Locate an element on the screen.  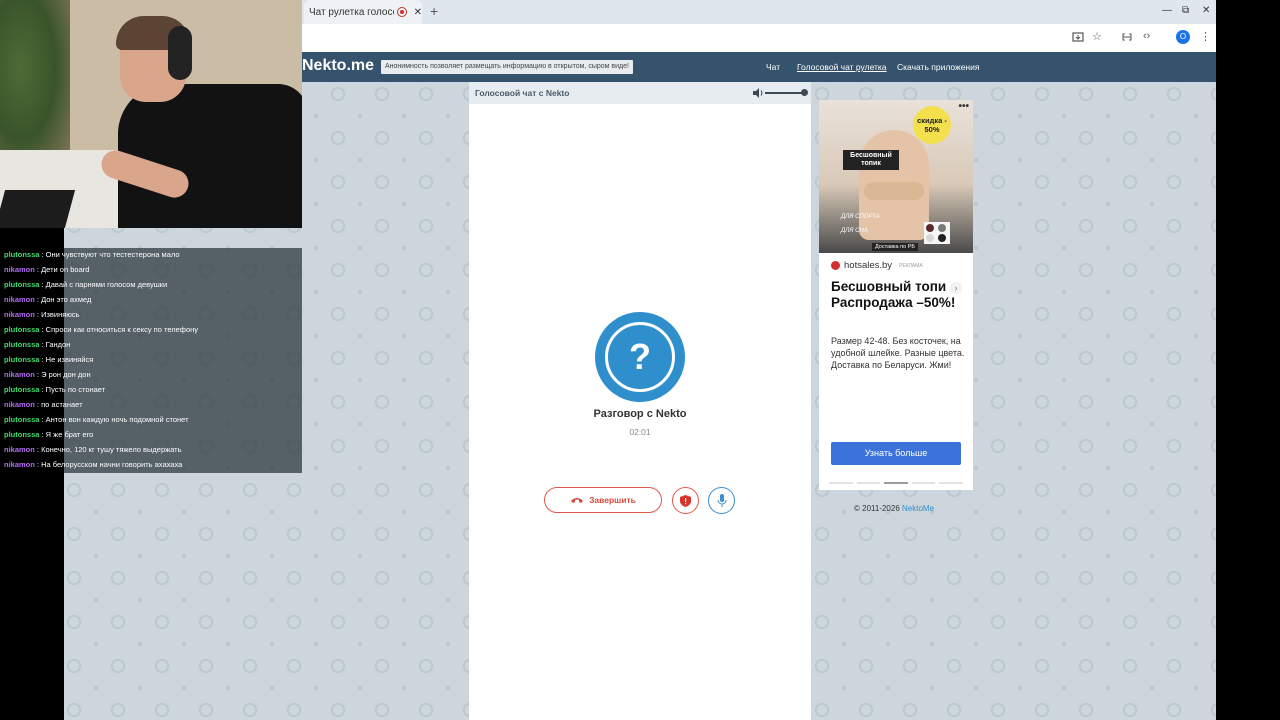
microphone-icon is located at coordinates (721, 500).